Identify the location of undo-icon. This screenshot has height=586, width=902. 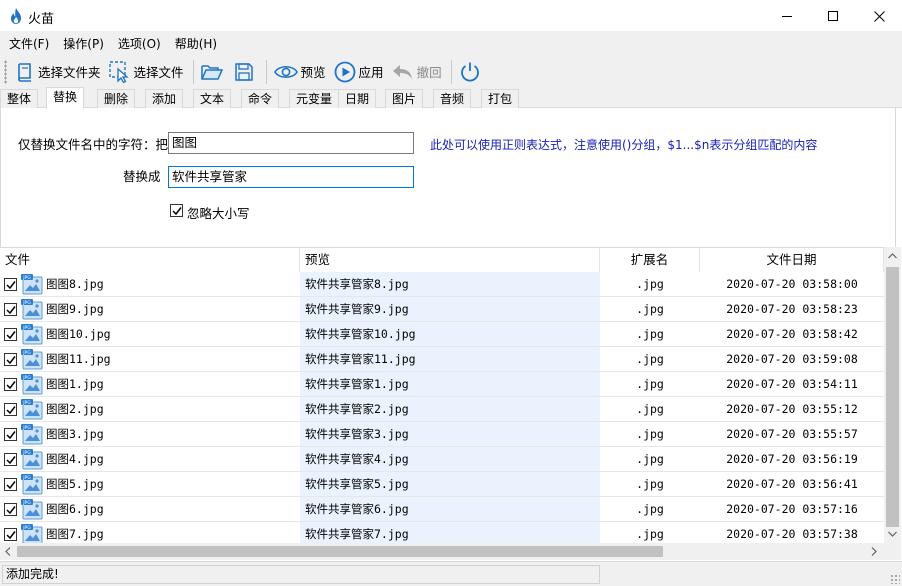
(402, 71).